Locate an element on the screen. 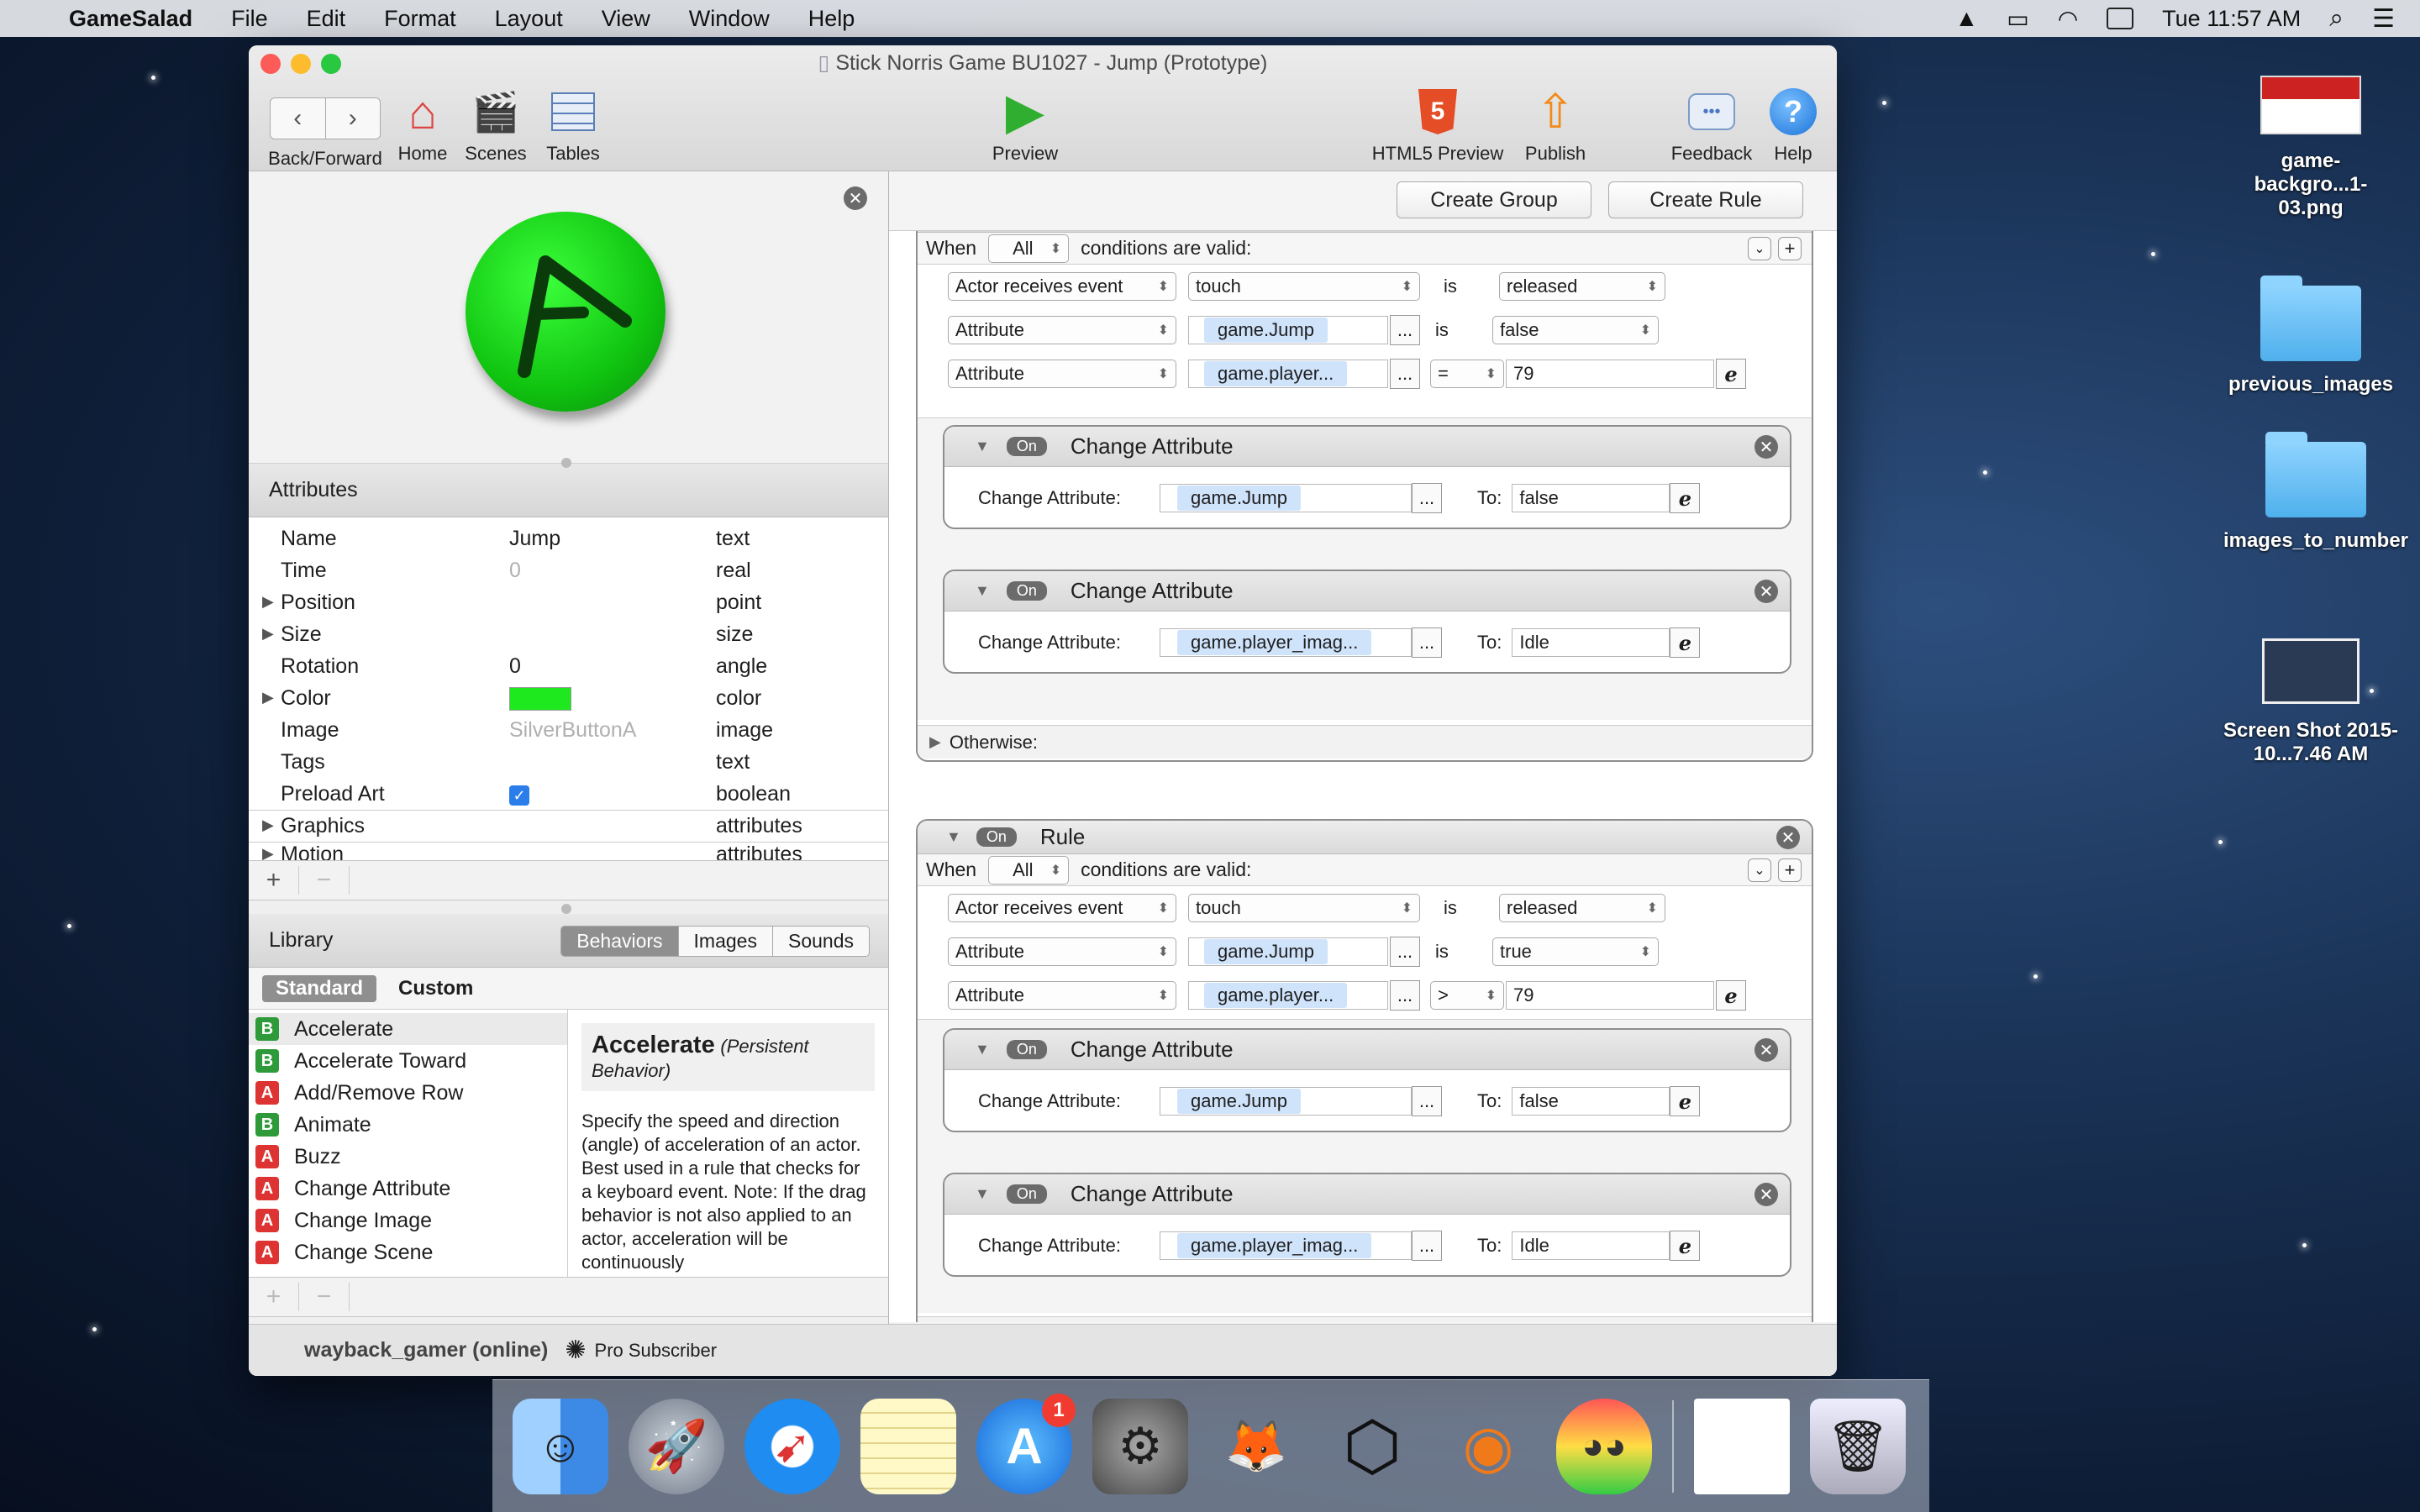 This screenshot has width=2420, height=1512. tab-sounds: Sounds is located at coordinates (820, 941).